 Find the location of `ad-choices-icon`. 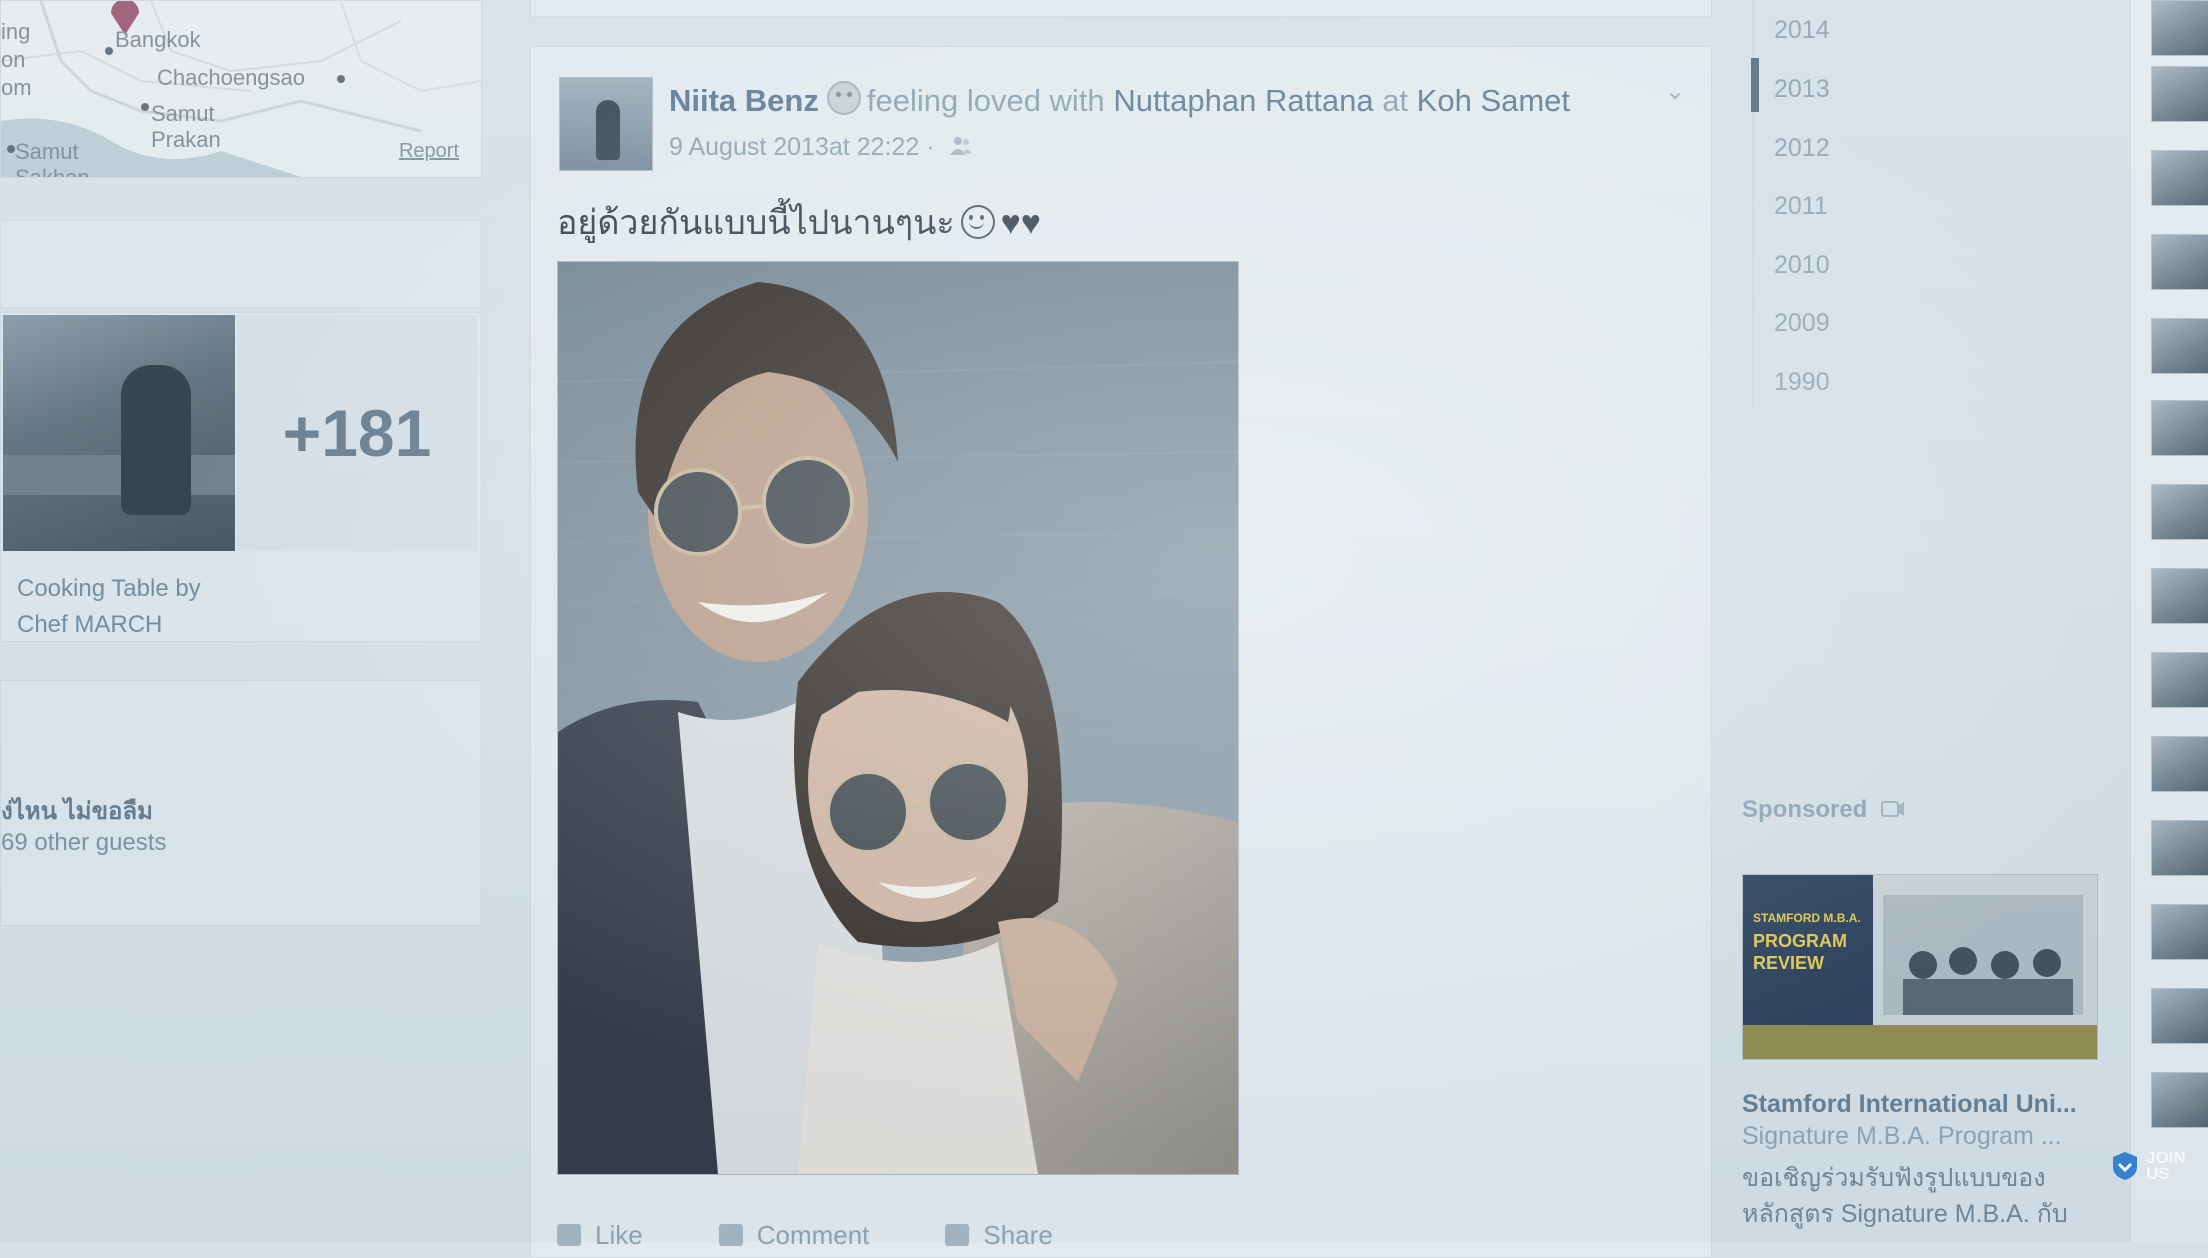

ad-choices-icon is located at coordinates (1893, 809).